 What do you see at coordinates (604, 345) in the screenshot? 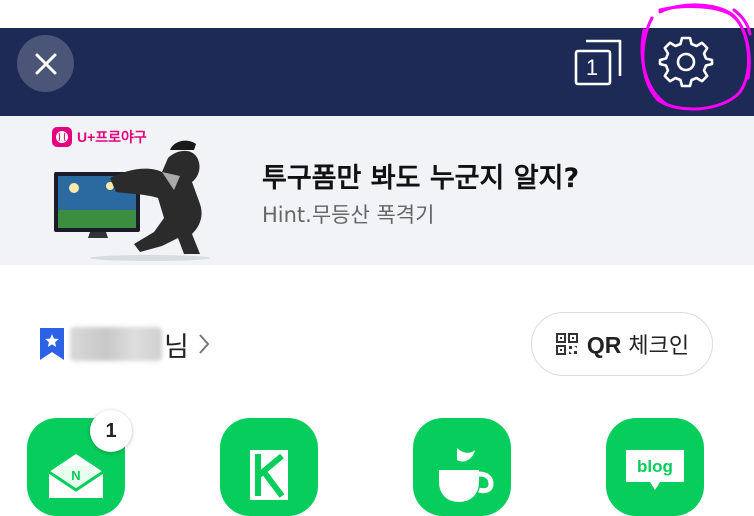
I see `qr-label: QR` at bounding box center [604, 345].